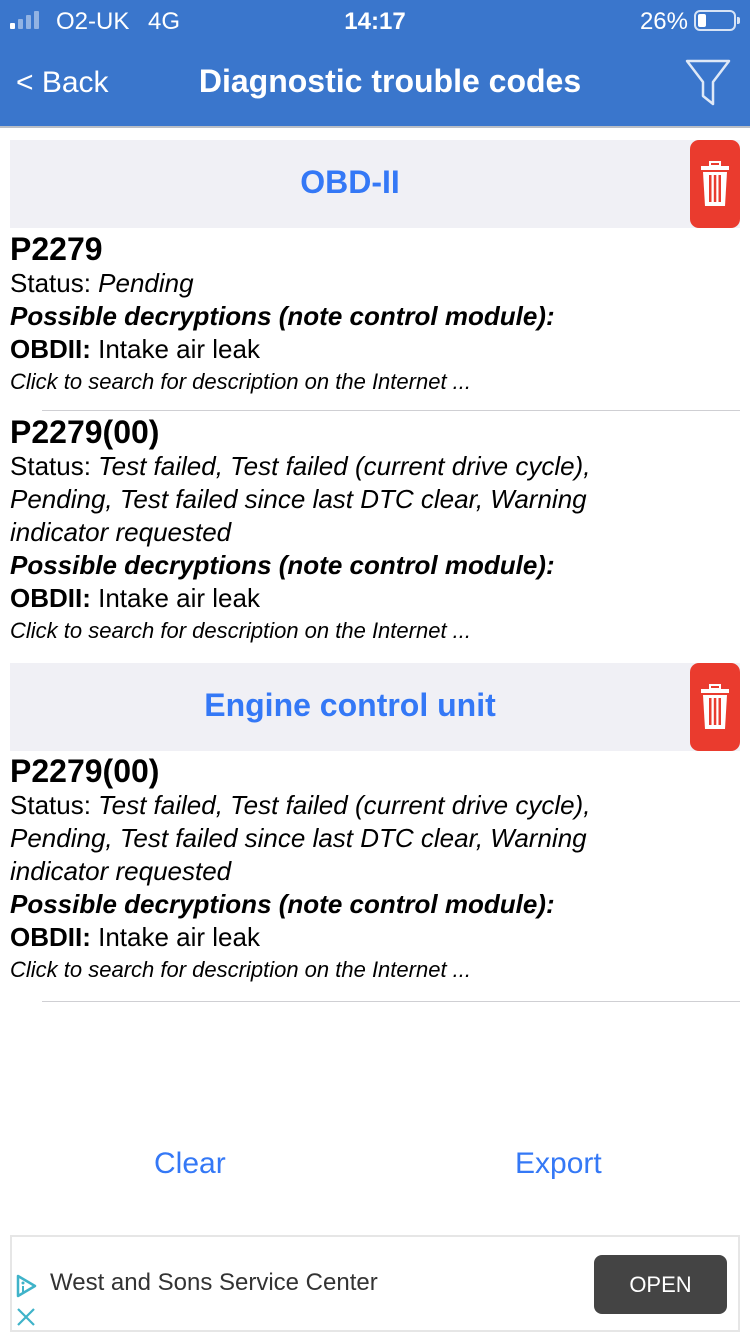 The width and height of the screenshot is (750, 1334). Describe the element at coordinates (660, 1284) in the screenshot. I see `ad-open-button: OPEN` at that location.